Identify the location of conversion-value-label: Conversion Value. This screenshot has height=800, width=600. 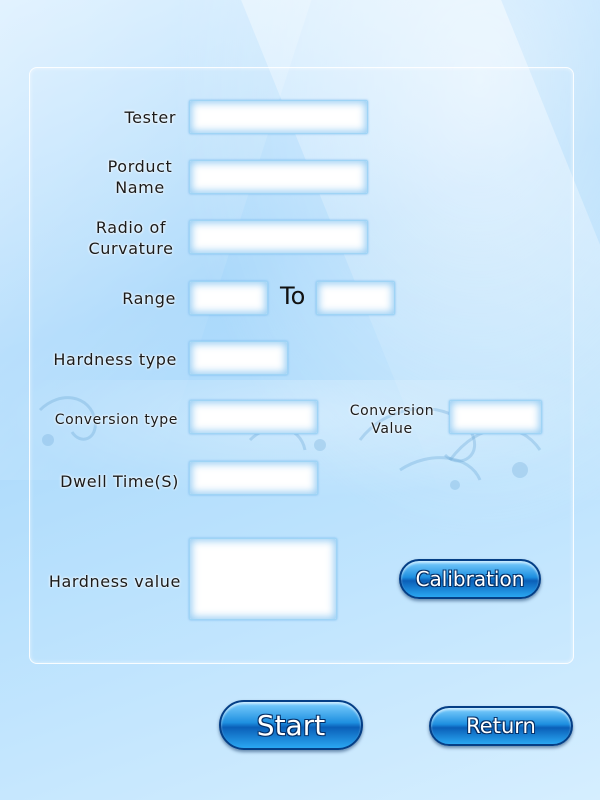
(392, 420).